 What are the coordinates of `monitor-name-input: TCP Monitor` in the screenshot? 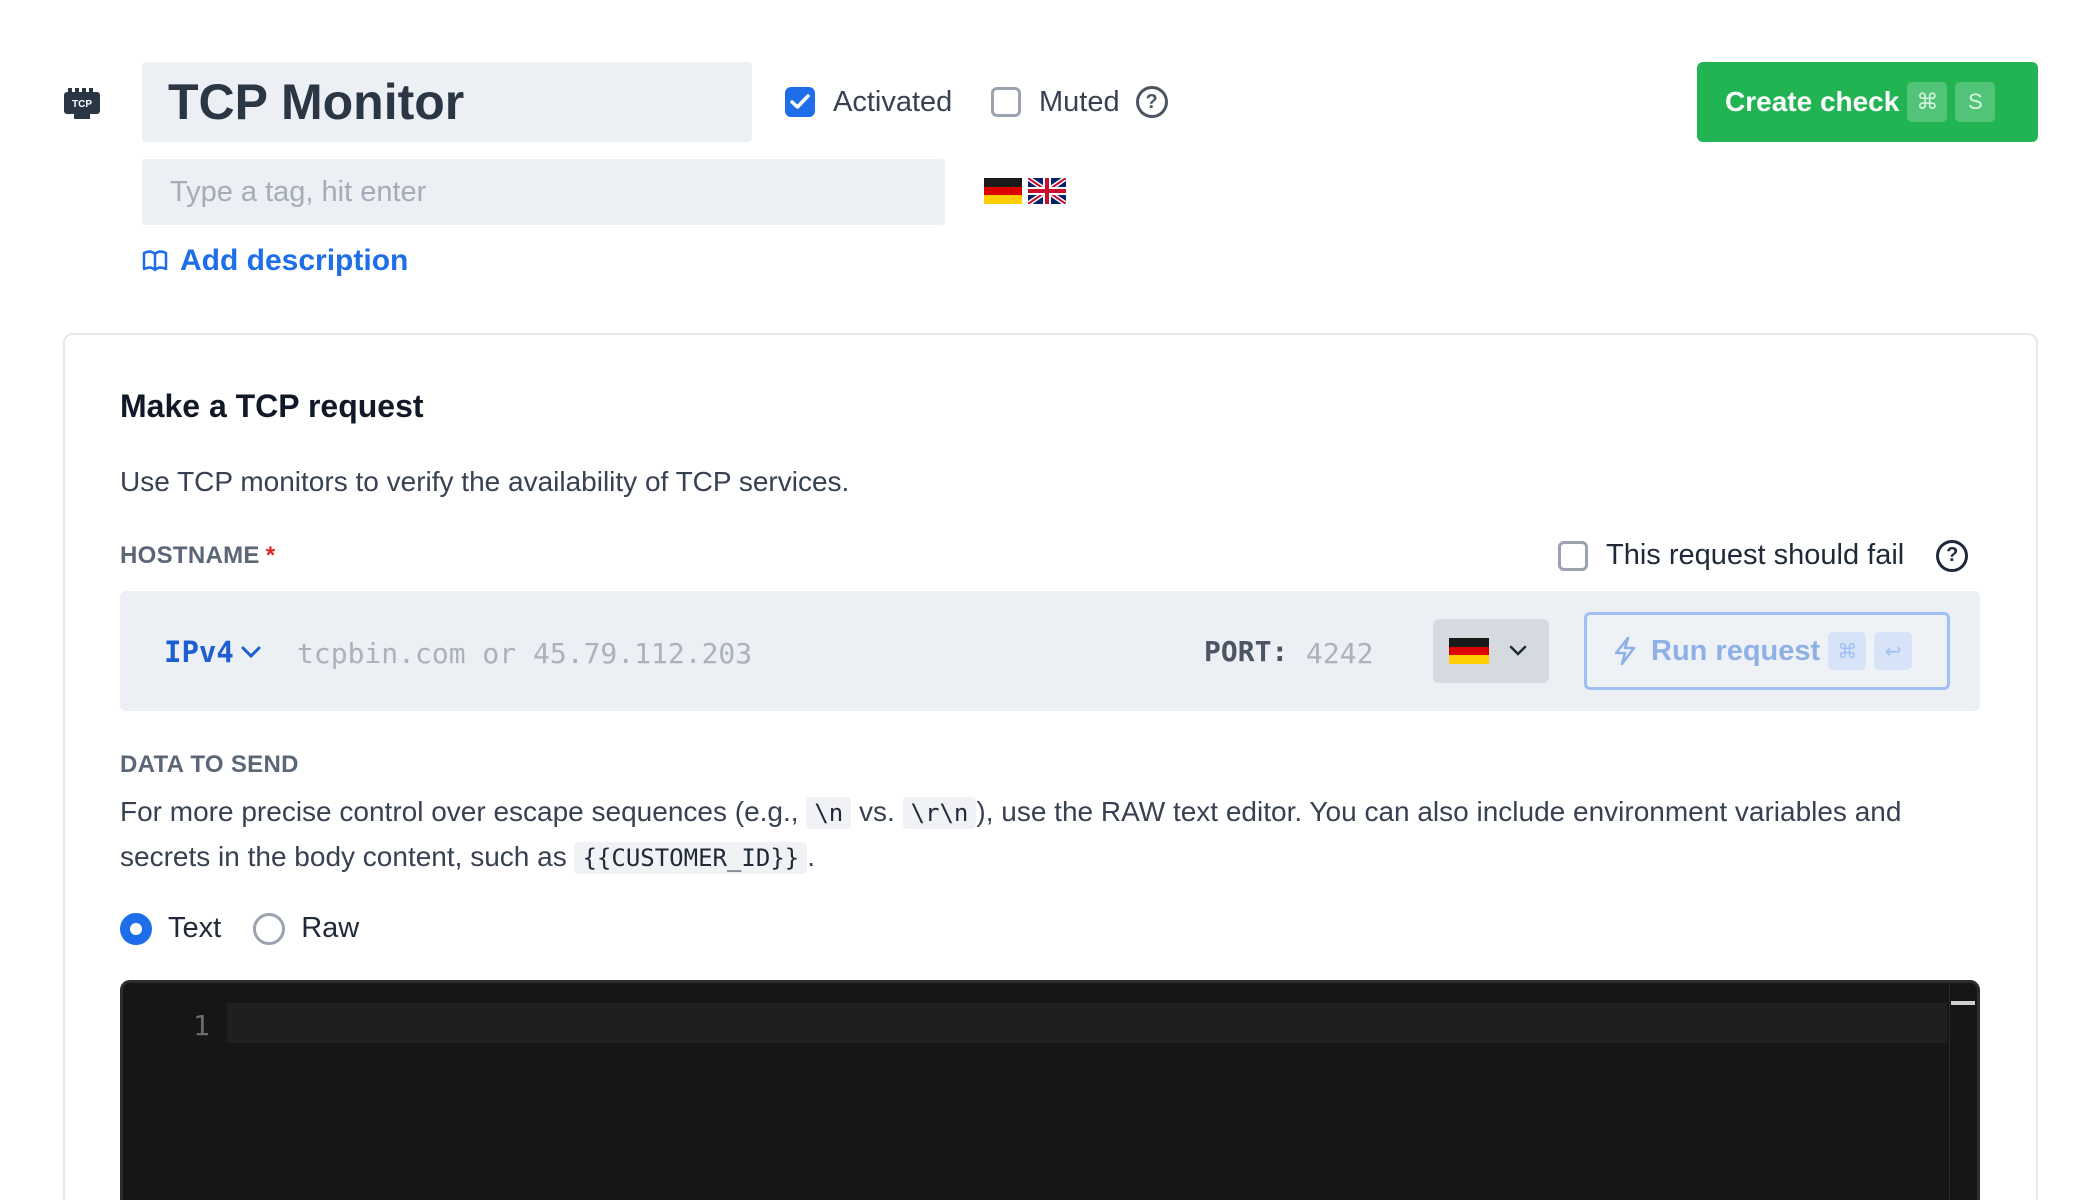 It's located at (447, 102).